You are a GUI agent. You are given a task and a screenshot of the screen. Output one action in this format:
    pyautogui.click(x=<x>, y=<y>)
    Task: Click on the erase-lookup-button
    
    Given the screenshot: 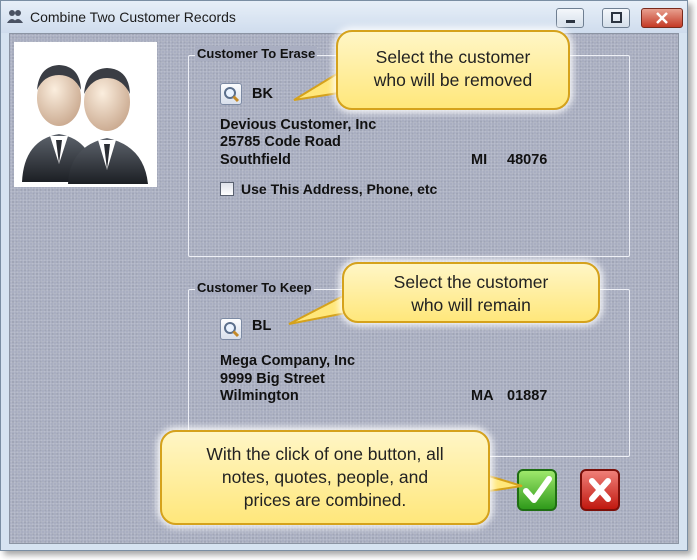 What is the action you would take?
    pyautogui.click(x=231, y=94)
    